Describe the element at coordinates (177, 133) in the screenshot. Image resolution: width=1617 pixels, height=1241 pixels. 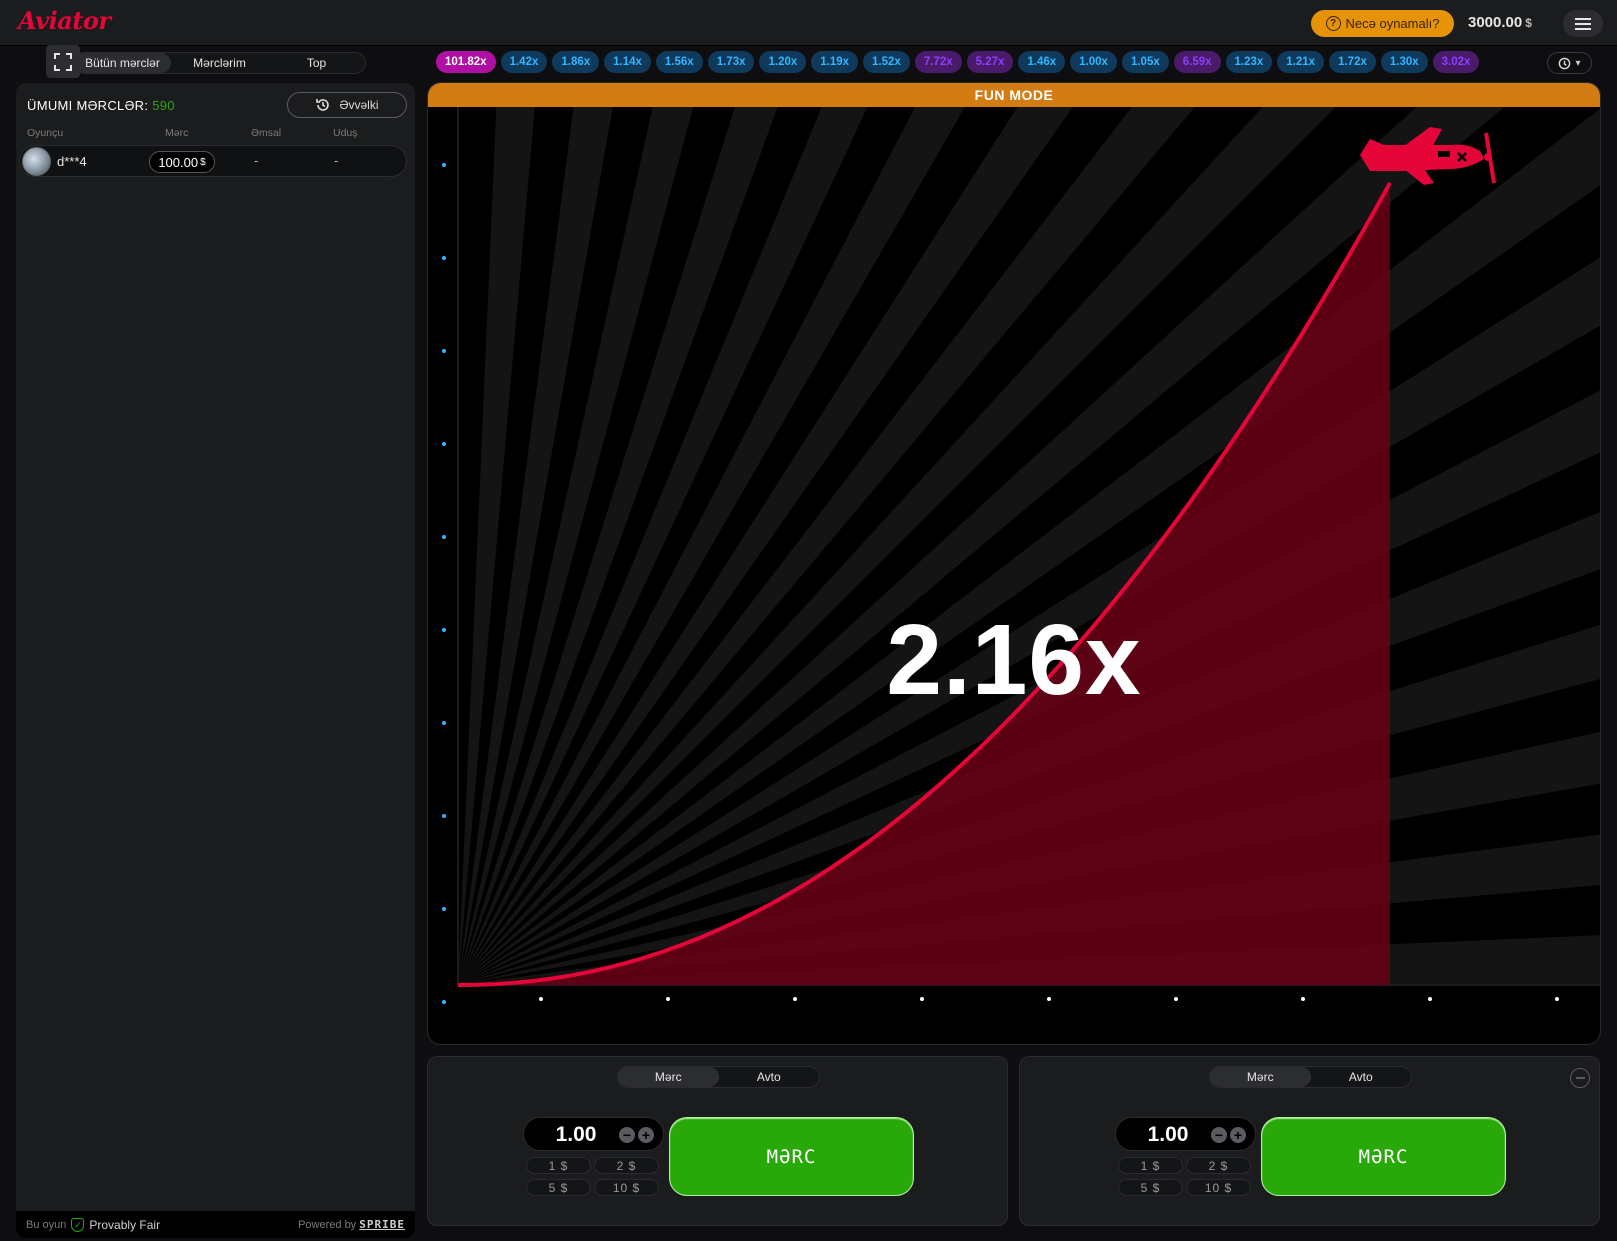
I see `column-bet: Mərc` at that location.